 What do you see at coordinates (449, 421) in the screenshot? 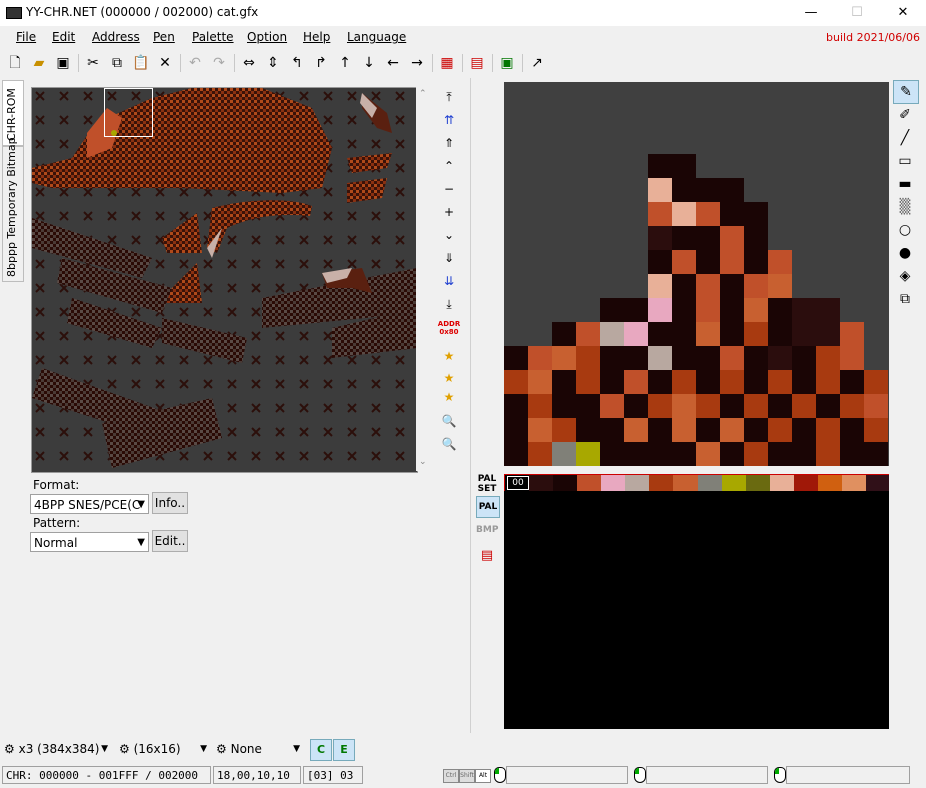
I see `zoom-in-icon: 🔍` at bounding box center [449, 421].